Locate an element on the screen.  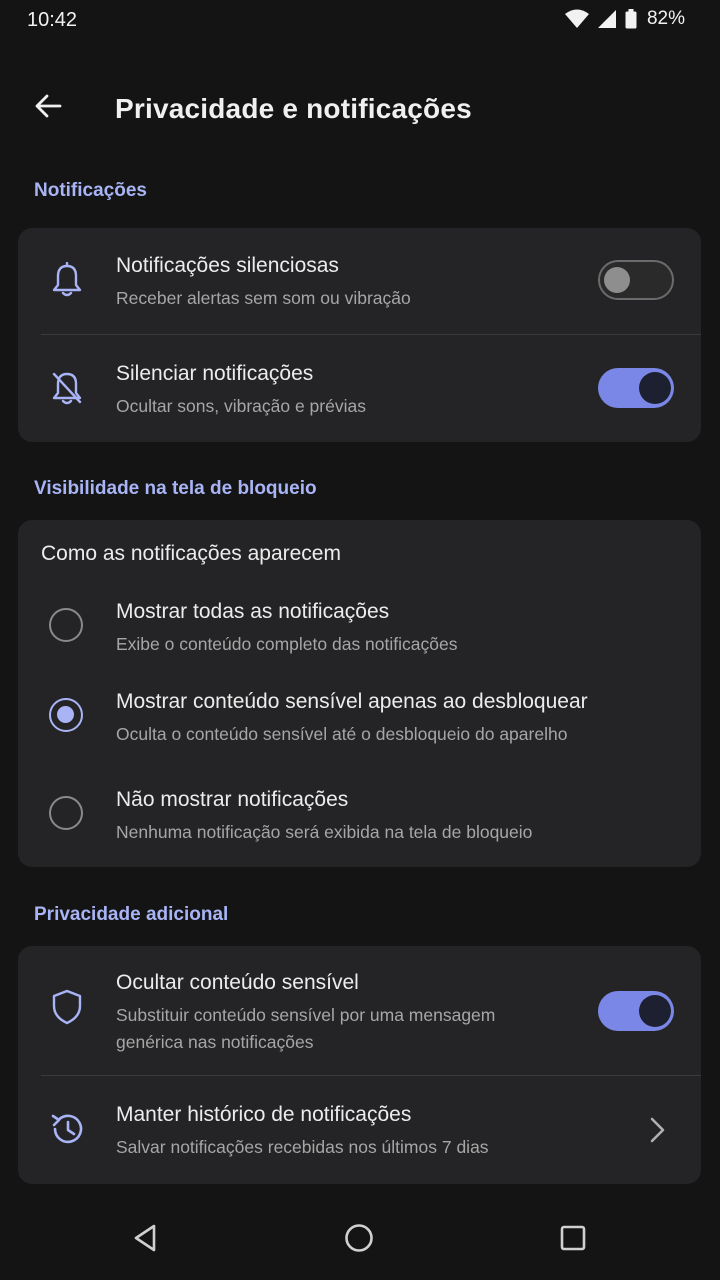
triangle-back-icon is located at coordinates (145, 1240).